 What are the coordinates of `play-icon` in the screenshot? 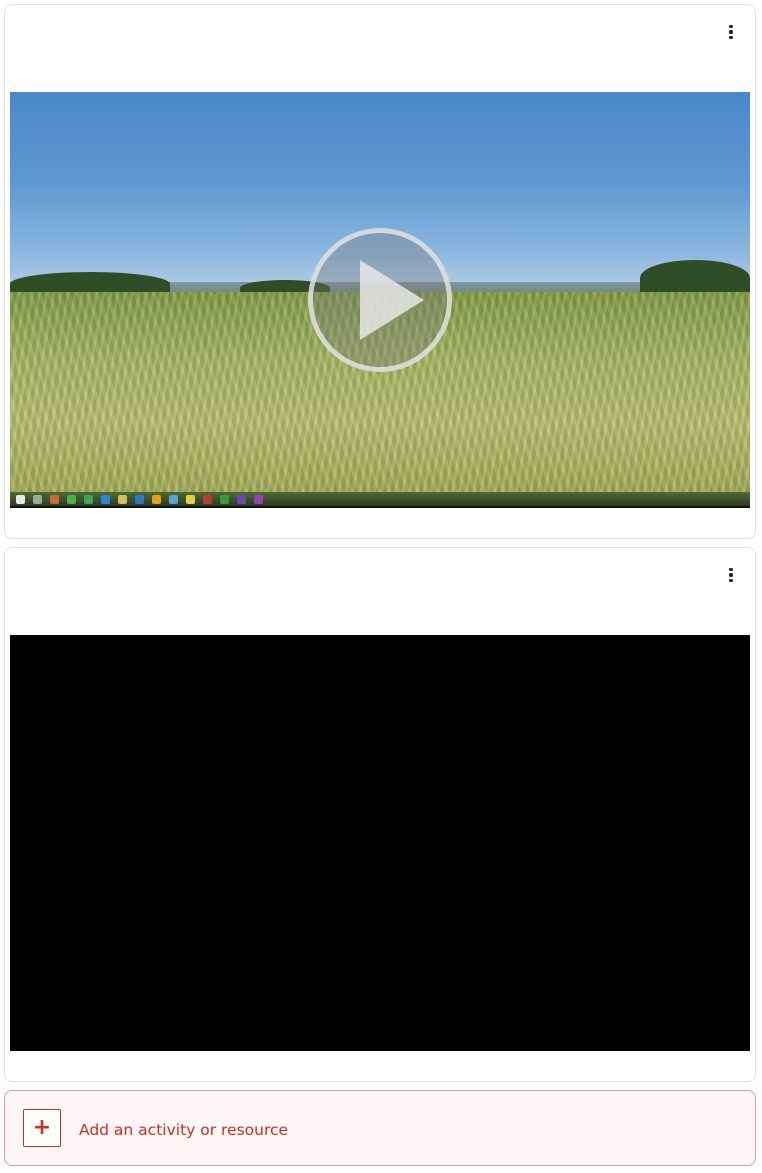 It's located at (380, 300).